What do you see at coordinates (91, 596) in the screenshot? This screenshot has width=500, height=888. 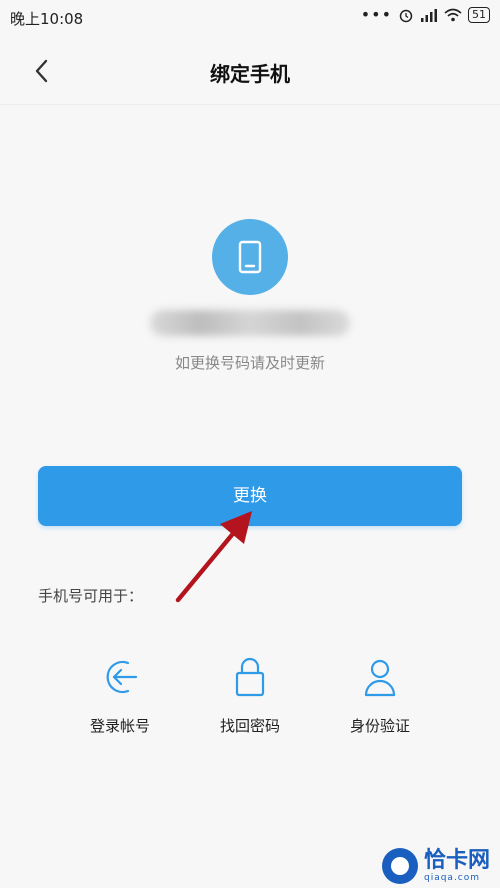 I see `usage-label: 手机号可用于：` at bounding box center [91, 596].